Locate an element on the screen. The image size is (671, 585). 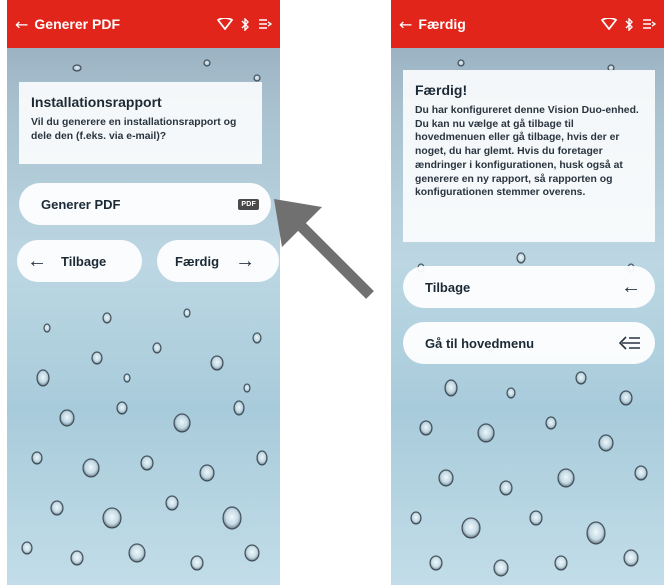
pdf-icon: PDF is located at coordinates (248, 204).